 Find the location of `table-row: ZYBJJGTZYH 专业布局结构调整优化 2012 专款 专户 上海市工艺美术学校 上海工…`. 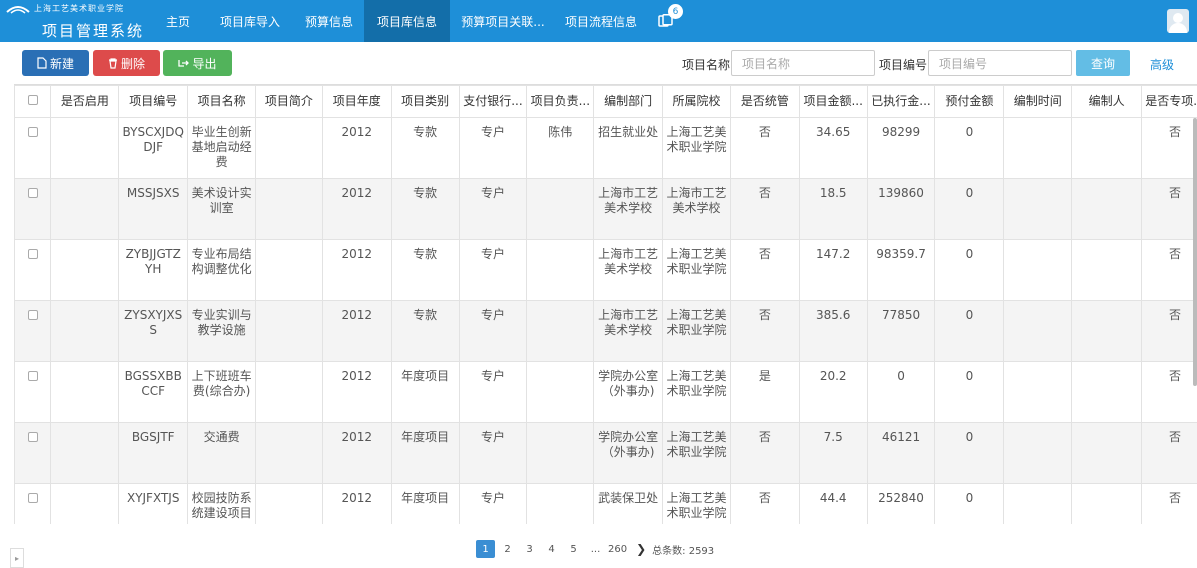

table-row: ZYBJJGTZYH 专业布局结构调整优化 2012 专款 专户 上海市工艺美术学校 上海工… is located at coordinates (605, 270).